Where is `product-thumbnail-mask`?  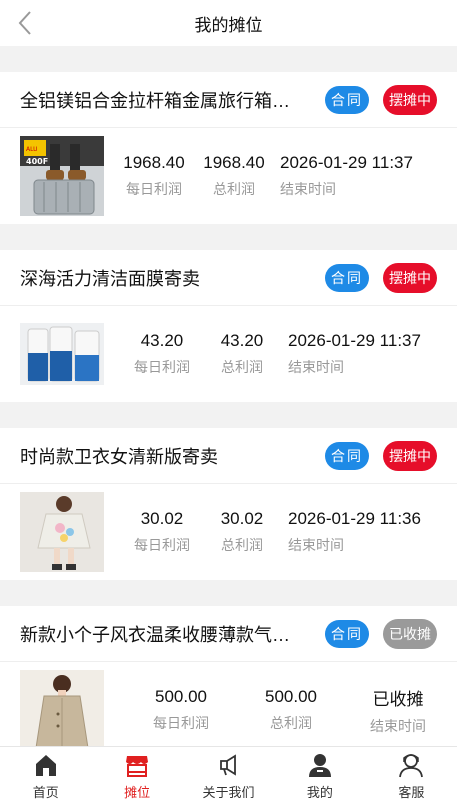
product-thumbnail-mask is located at coordinates (62, 354).